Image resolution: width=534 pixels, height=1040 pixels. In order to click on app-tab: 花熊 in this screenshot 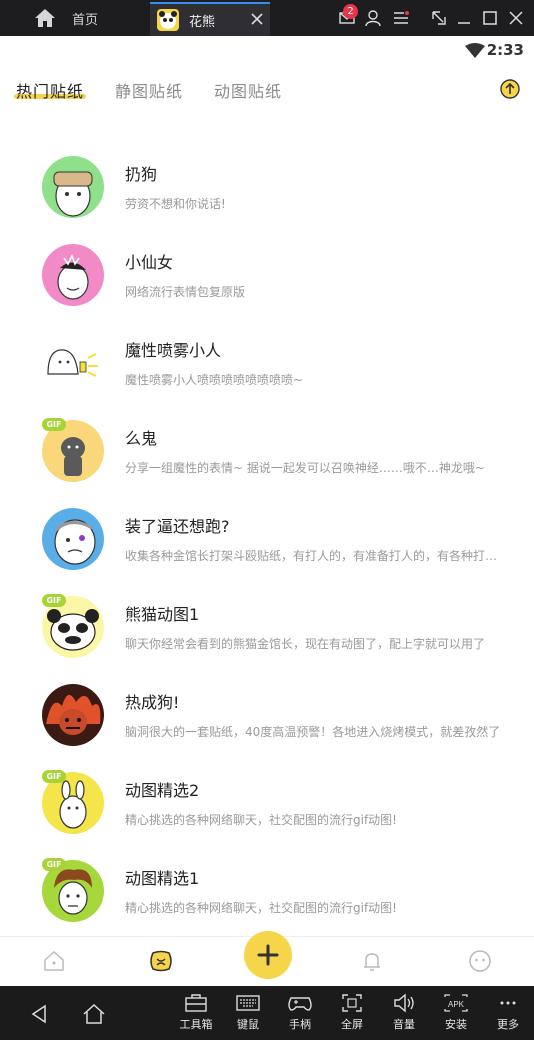, I will do `click(210, 19)`.